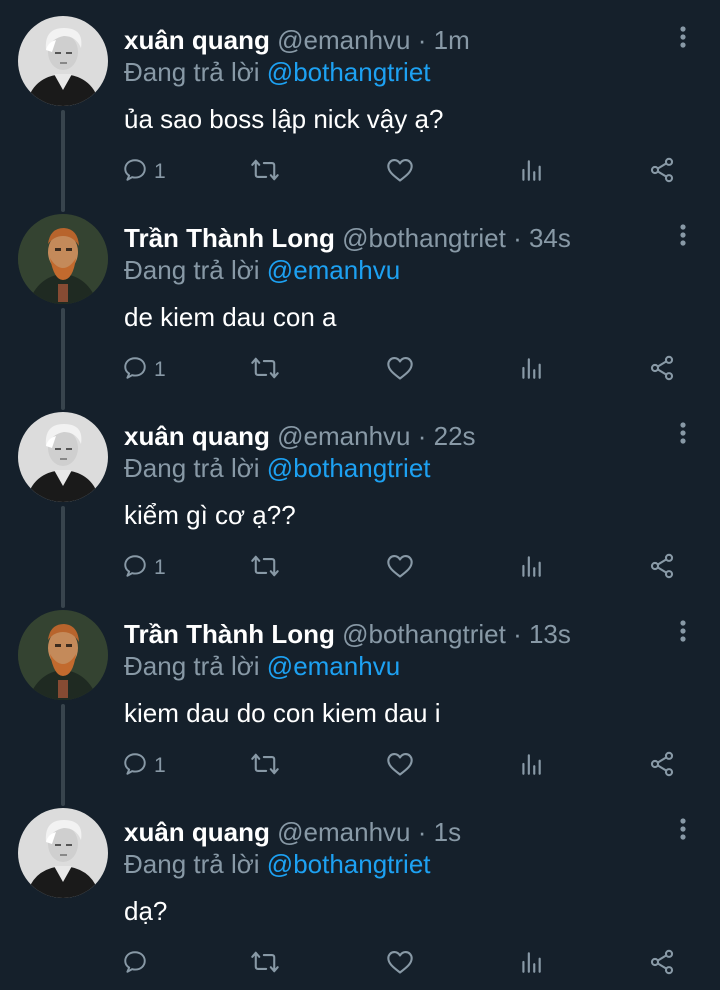 This screenshot has height=990, width=720. What do you see at coordinates (550, 238) in the screenshot?
I see `timestamp: 34s` at bounding box center [550, 238].